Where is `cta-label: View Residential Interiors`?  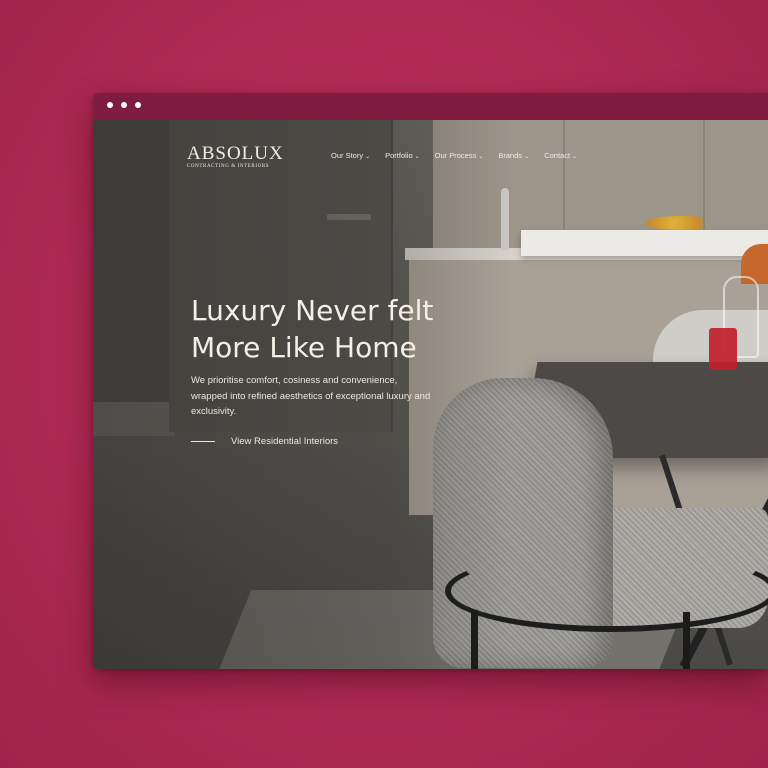
cta-label: View Residential Interiors is located at coordinates (285, 441).